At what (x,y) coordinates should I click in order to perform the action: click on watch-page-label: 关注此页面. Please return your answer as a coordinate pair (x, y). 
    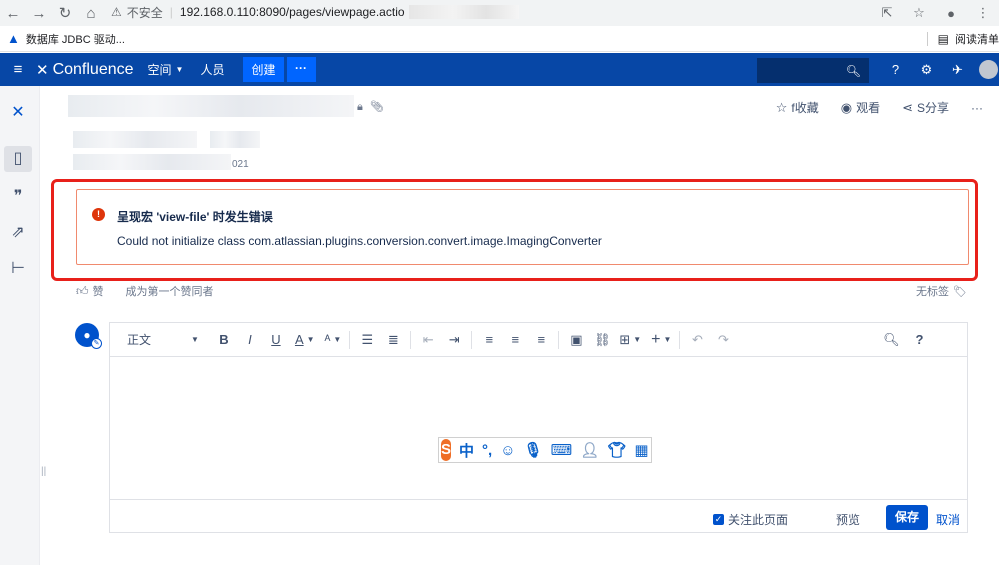
    Looking at the image, I should click on (758, 520).